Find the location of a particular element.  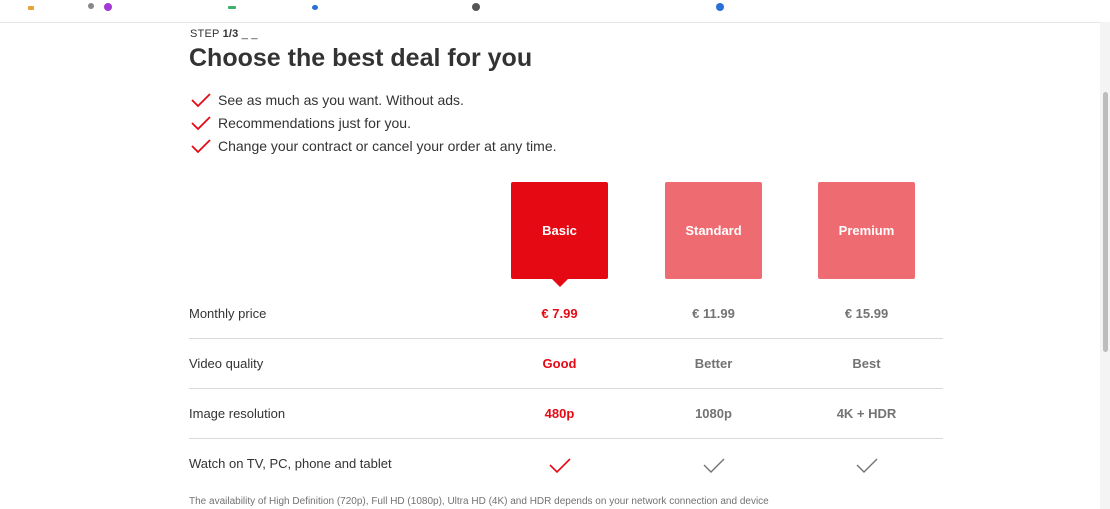

comparison-row-image-resolution: Image resolution 480p 1080p 4K + HDR is located at coordinates (566, 414).